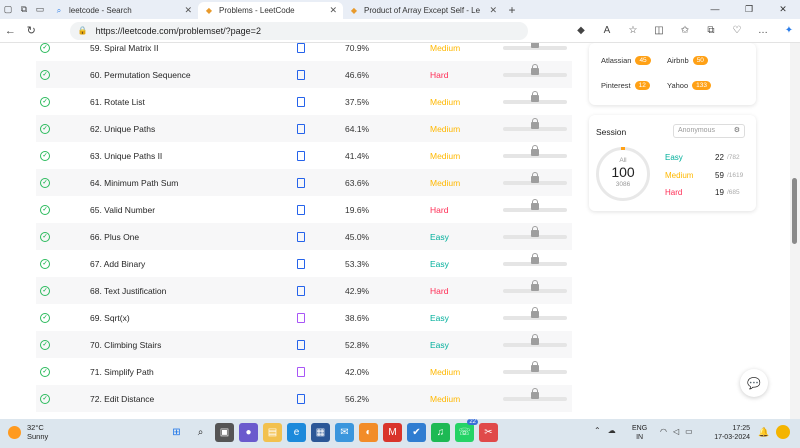 This screenshot has width=800, height=448. I want to click on whatsapp-icon: ☏ 22, so click(466, 430).